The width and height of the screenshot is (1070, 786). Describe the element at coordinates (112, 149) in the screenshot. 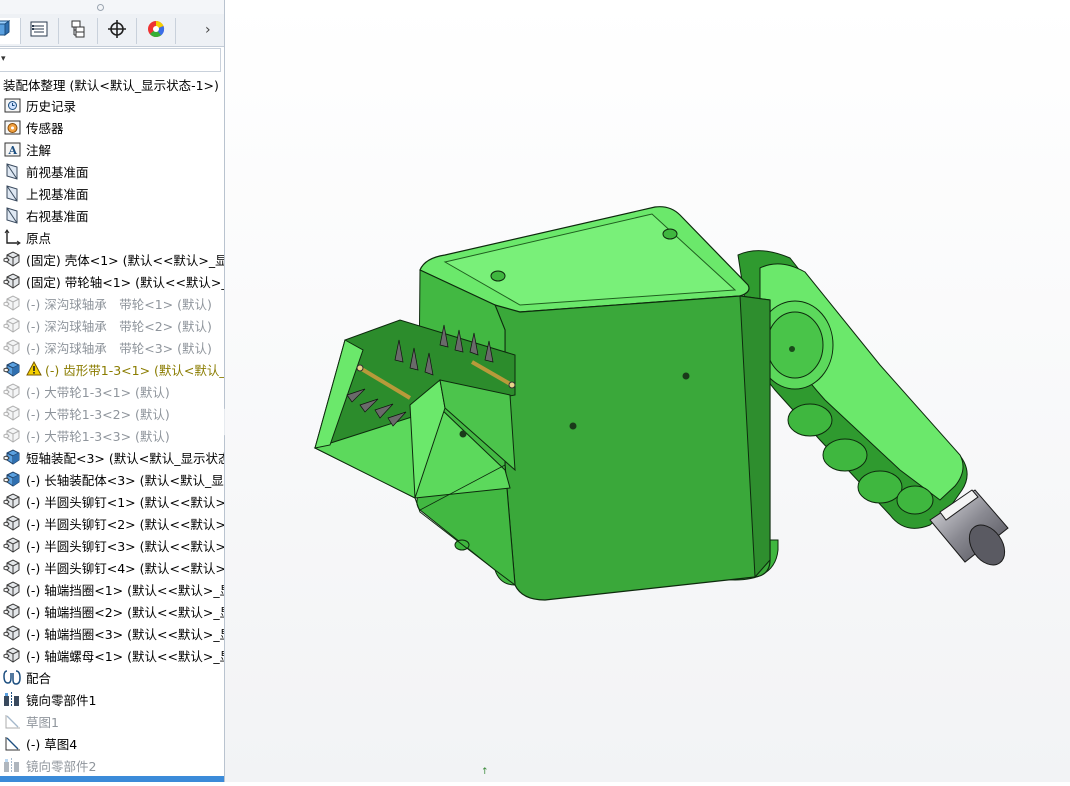

I see `tree-item: A 注解` at that location.